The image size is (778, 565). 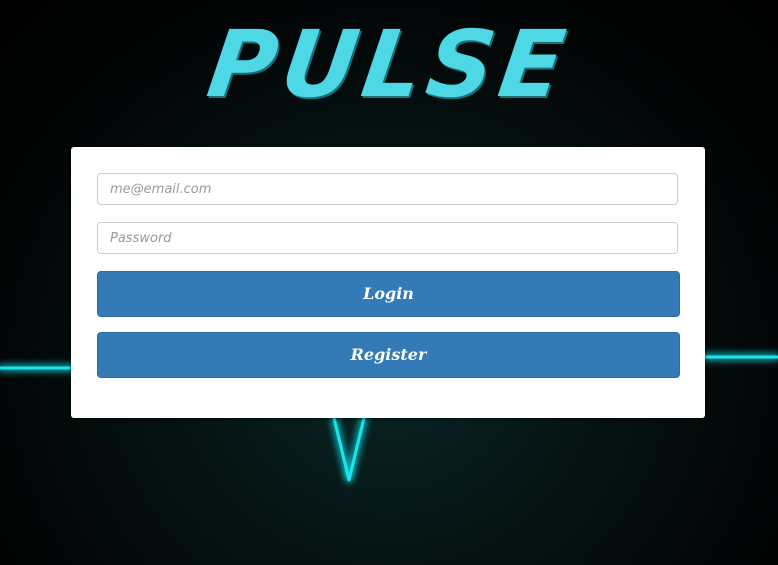 What do you see at coordinates (388, 355) in the screenshot?
I see `register-button: Register` at bounding box center [388, 355].